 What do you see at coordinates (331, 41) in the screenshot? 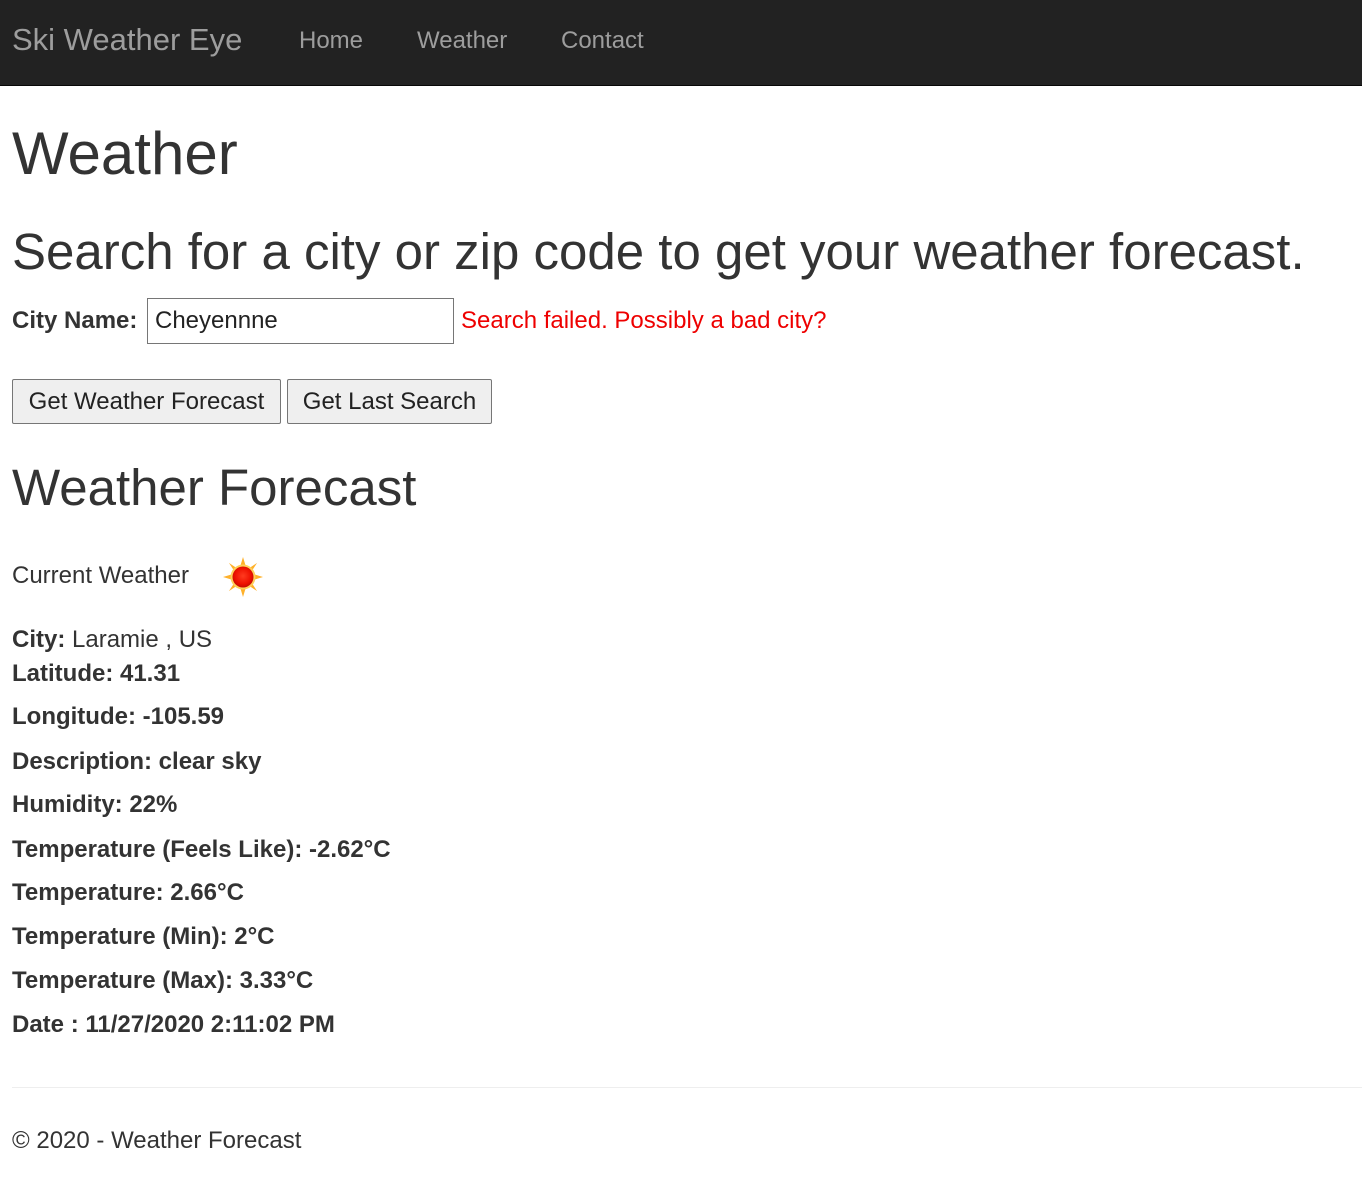
I see `nav-link-home: Home` at bounding box center [331, 41].